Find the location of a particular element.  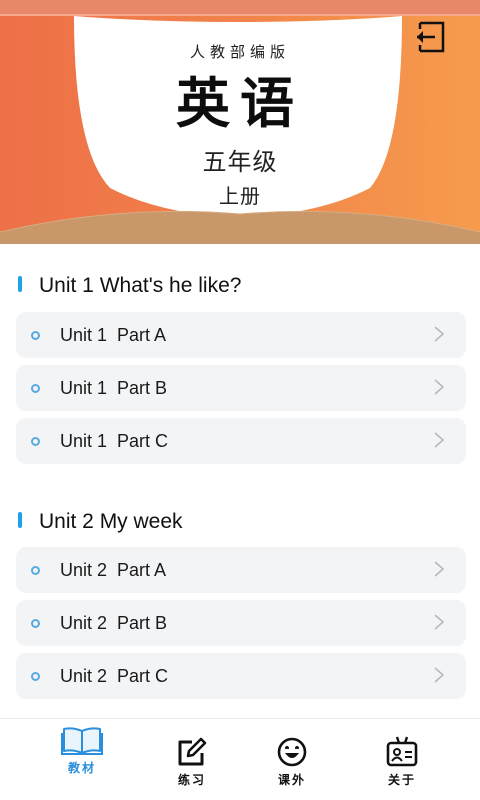

nav-label: 教材 is located at coordinates (81, 768).